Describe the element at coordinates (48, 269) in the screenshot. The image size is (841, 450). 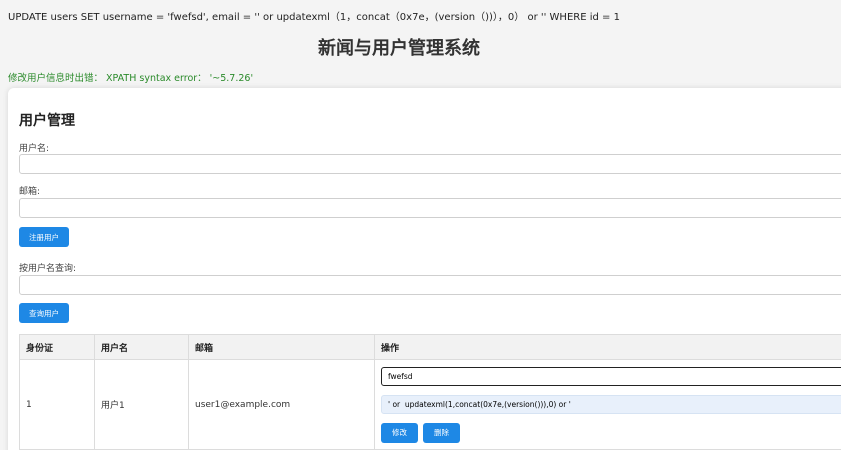
I see `search-username-label: 按用户名查询:` at that location.